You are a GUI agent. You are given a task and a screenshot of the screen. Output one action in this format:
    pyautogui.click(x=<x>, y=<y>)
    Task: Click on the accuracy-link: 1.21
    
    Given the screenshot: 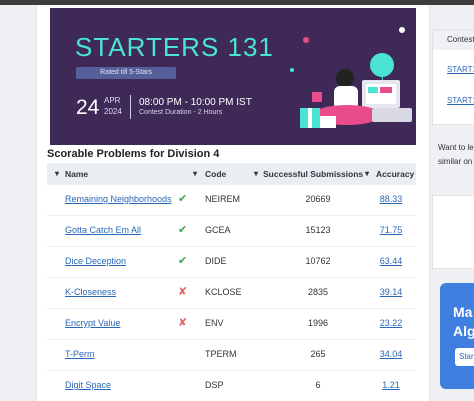 What is the action you would take?
    pyautogui.click(x=391, y=385)
    